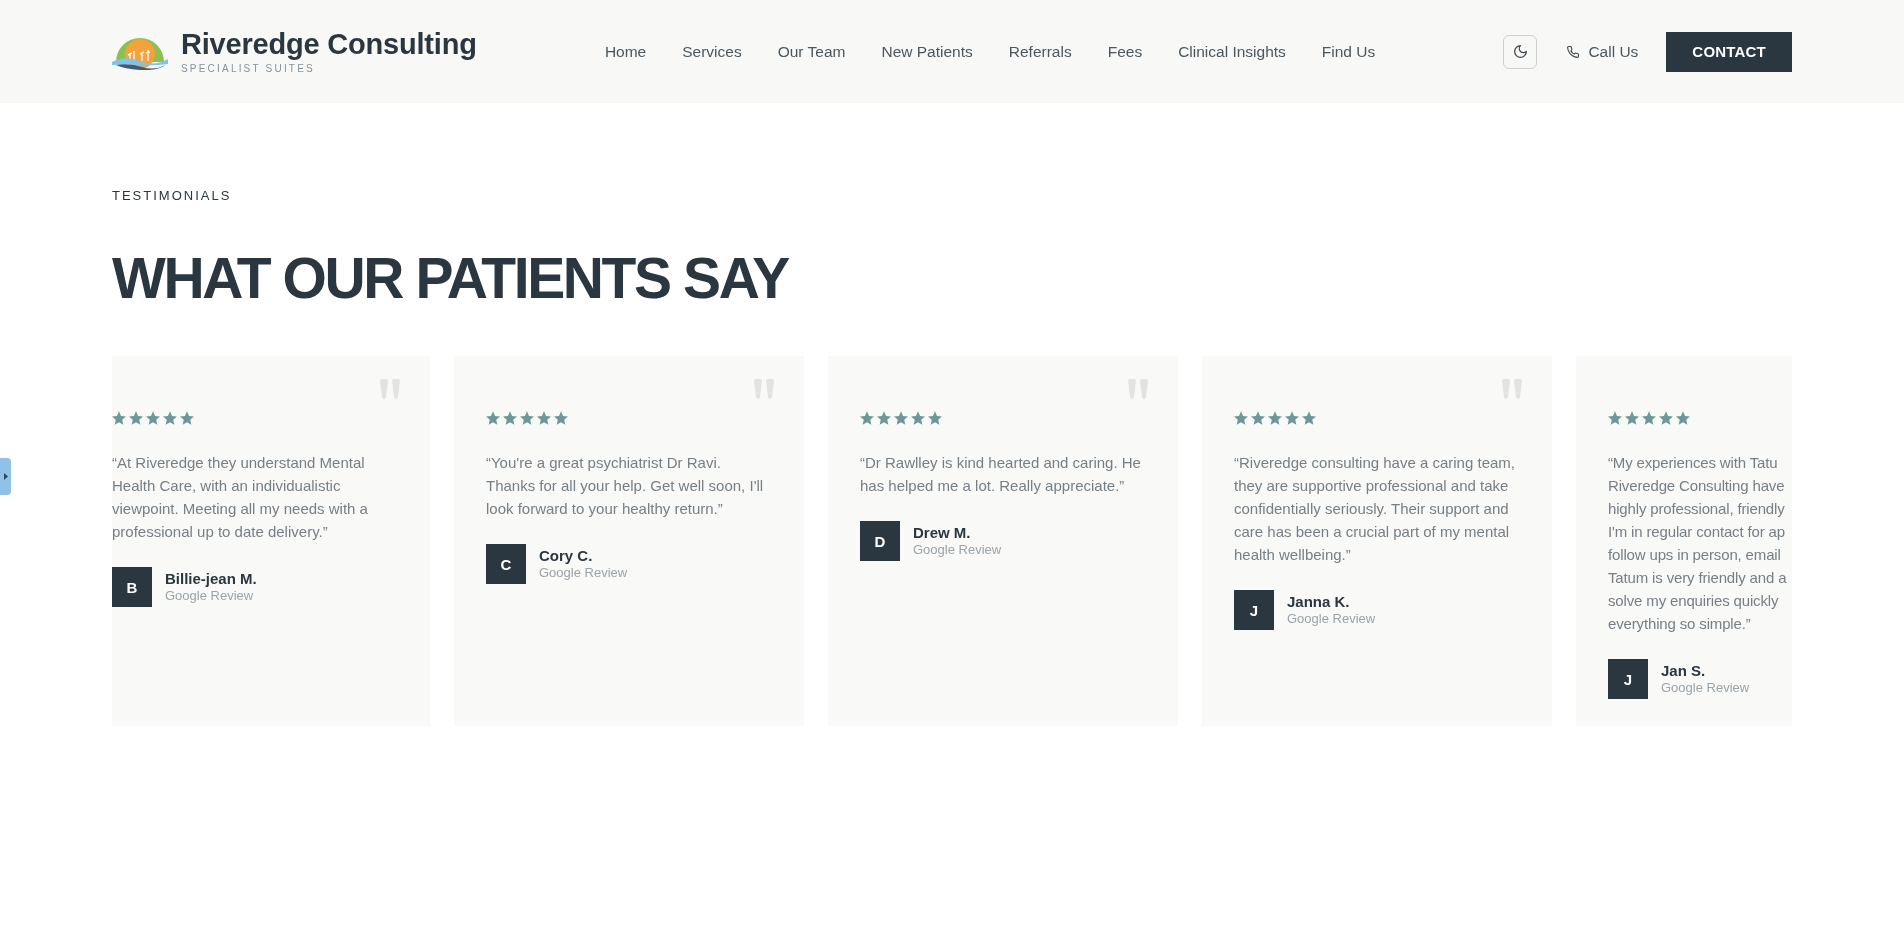 The height and width of the screenshot is (948, 1904). I want to click on nav-link: Home, so click(625, 51).